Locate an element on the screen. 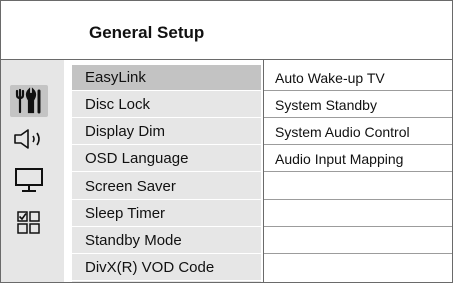  video-setup-tab is located at coordinates (29, 180).